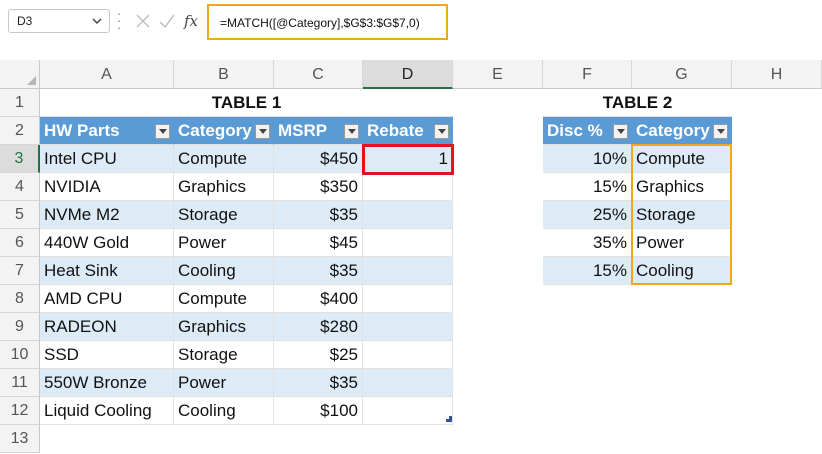 Image resolution: width=822 pixels, height=454 pixels. Describe the element at coordinates (20, 383) in the screenshot. I see `row-header-11: 11` at that location.